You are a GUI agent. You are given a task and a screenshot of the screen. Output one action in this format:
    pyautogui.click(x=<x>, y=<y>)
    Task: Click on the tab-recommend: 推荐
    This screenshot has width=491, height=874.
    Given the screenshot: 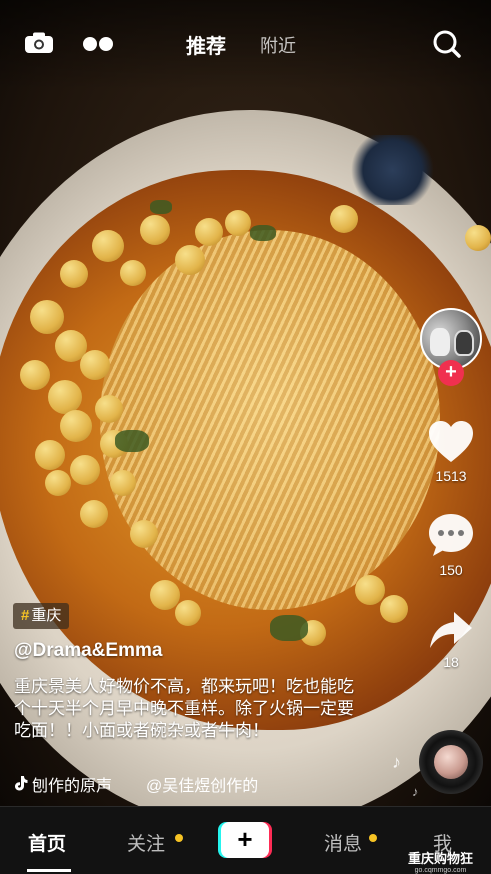 What is the action you would take?
    pyautogui.click(x=206, y=44)
    